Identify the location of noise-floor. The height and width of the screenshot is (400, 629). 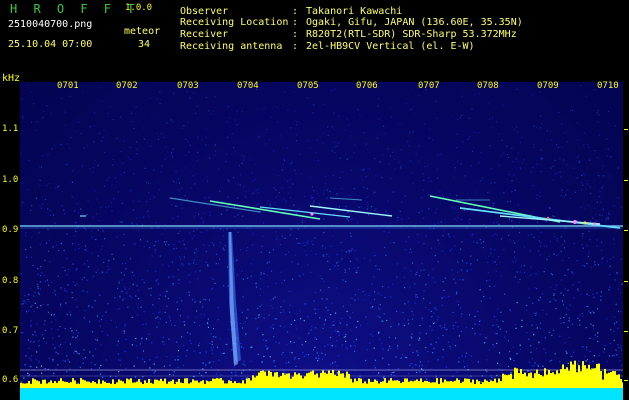
(321, 374).